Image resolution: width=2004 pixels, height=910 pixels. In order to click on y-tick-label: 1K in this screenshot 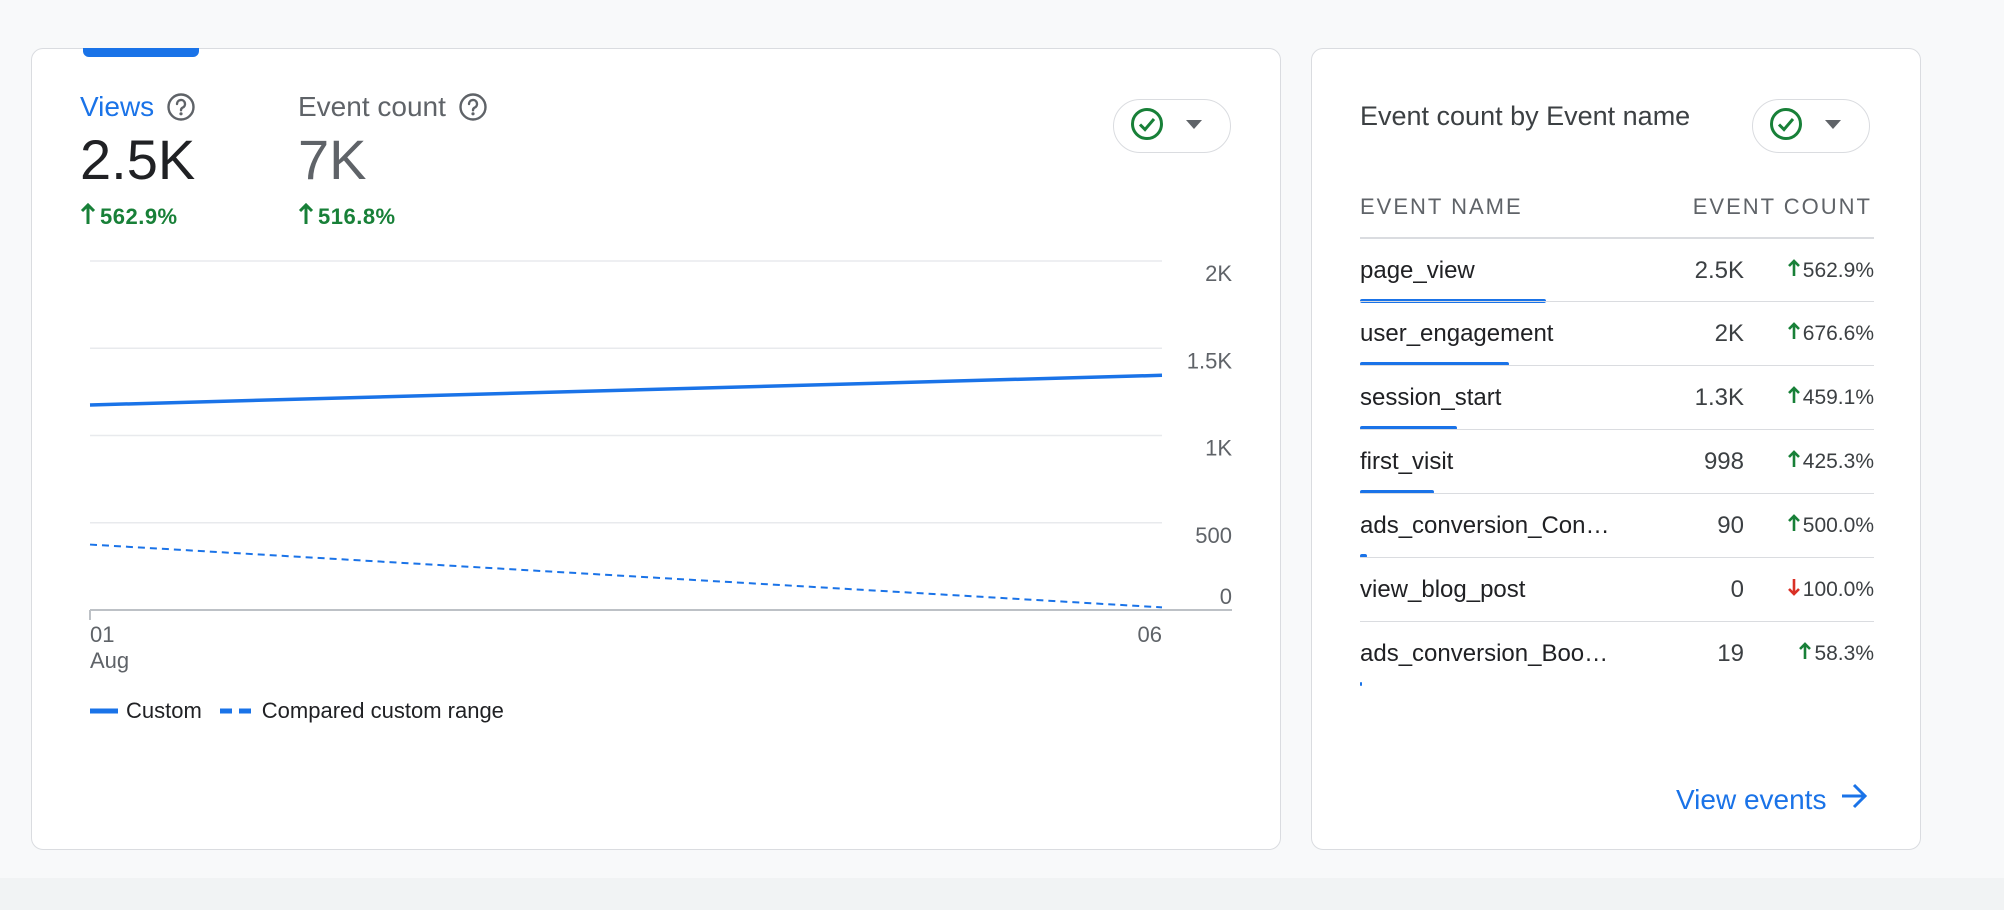, I will do `click(1218, 448)`.